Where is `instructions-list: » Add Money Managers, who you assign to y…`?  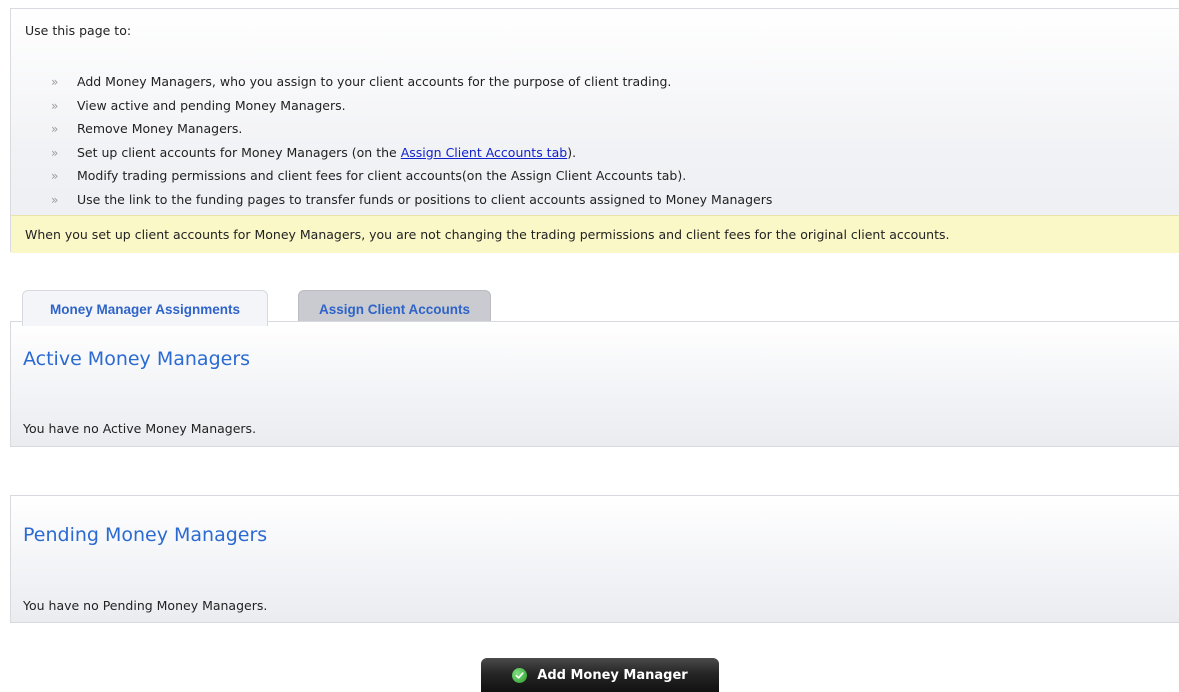 instructions-list: » Add Money Managers, who you assign to y… is located at coordinates (411, 140).